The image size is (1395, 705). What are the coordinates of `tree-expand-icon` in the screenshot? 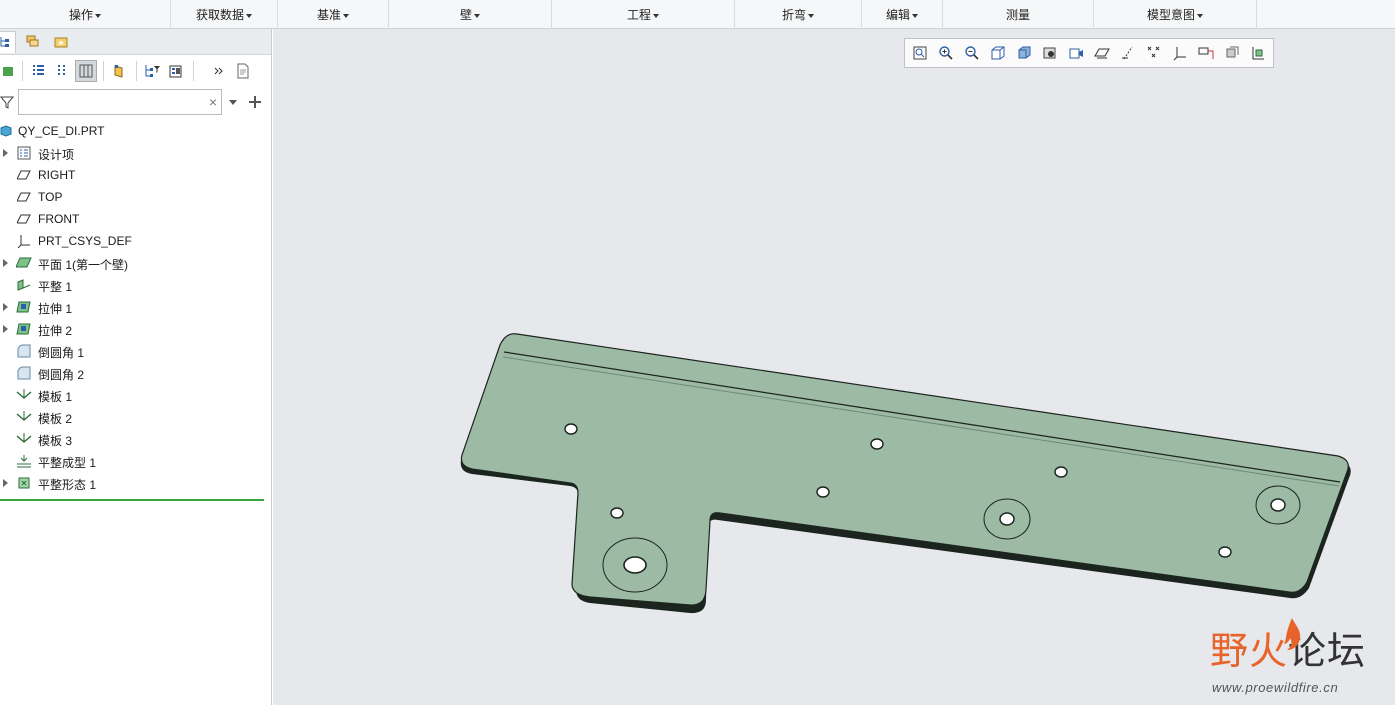 It's located at (38, 70).